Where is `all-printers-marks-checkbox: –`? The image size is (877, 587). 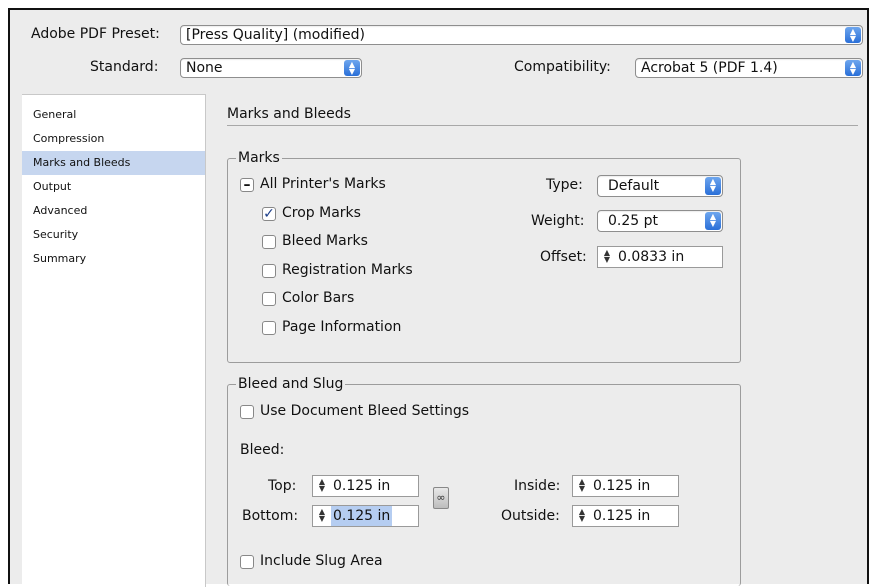 all-printers-marks-checkbox: – is located at coordinates (247, 185).